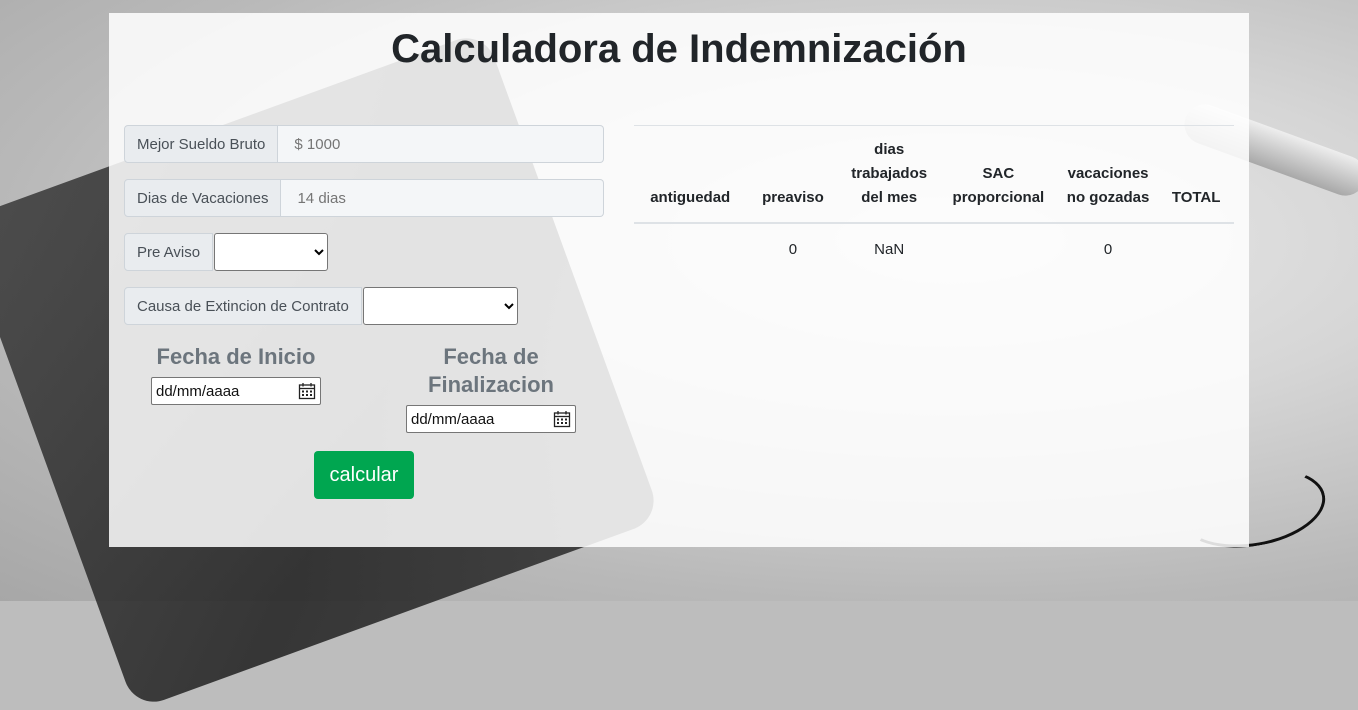  I want to click on fecha-fin-label: Fecha de Finalizacion, so click(491, 370).